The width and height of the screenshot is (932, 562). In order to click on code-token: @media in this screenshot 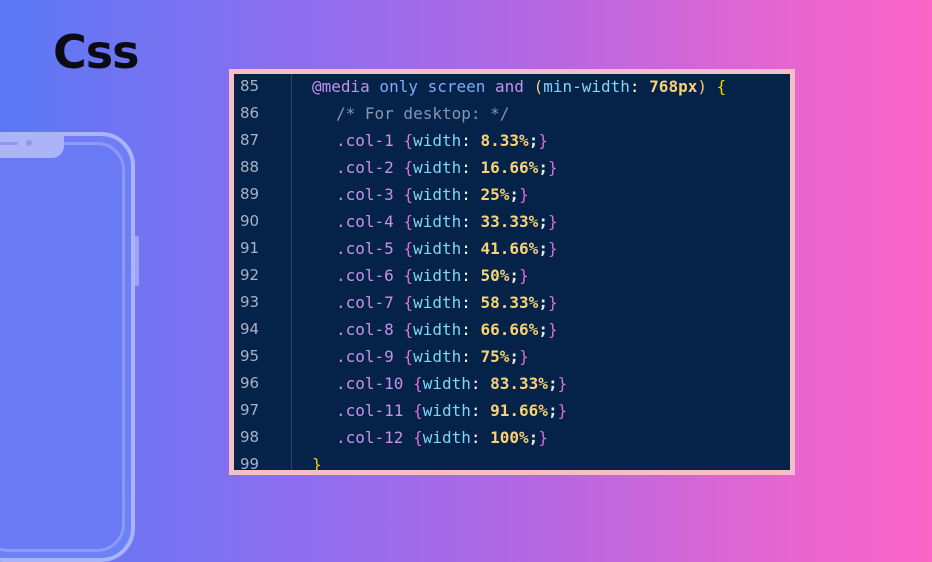, I will do `click(341, 86)`.